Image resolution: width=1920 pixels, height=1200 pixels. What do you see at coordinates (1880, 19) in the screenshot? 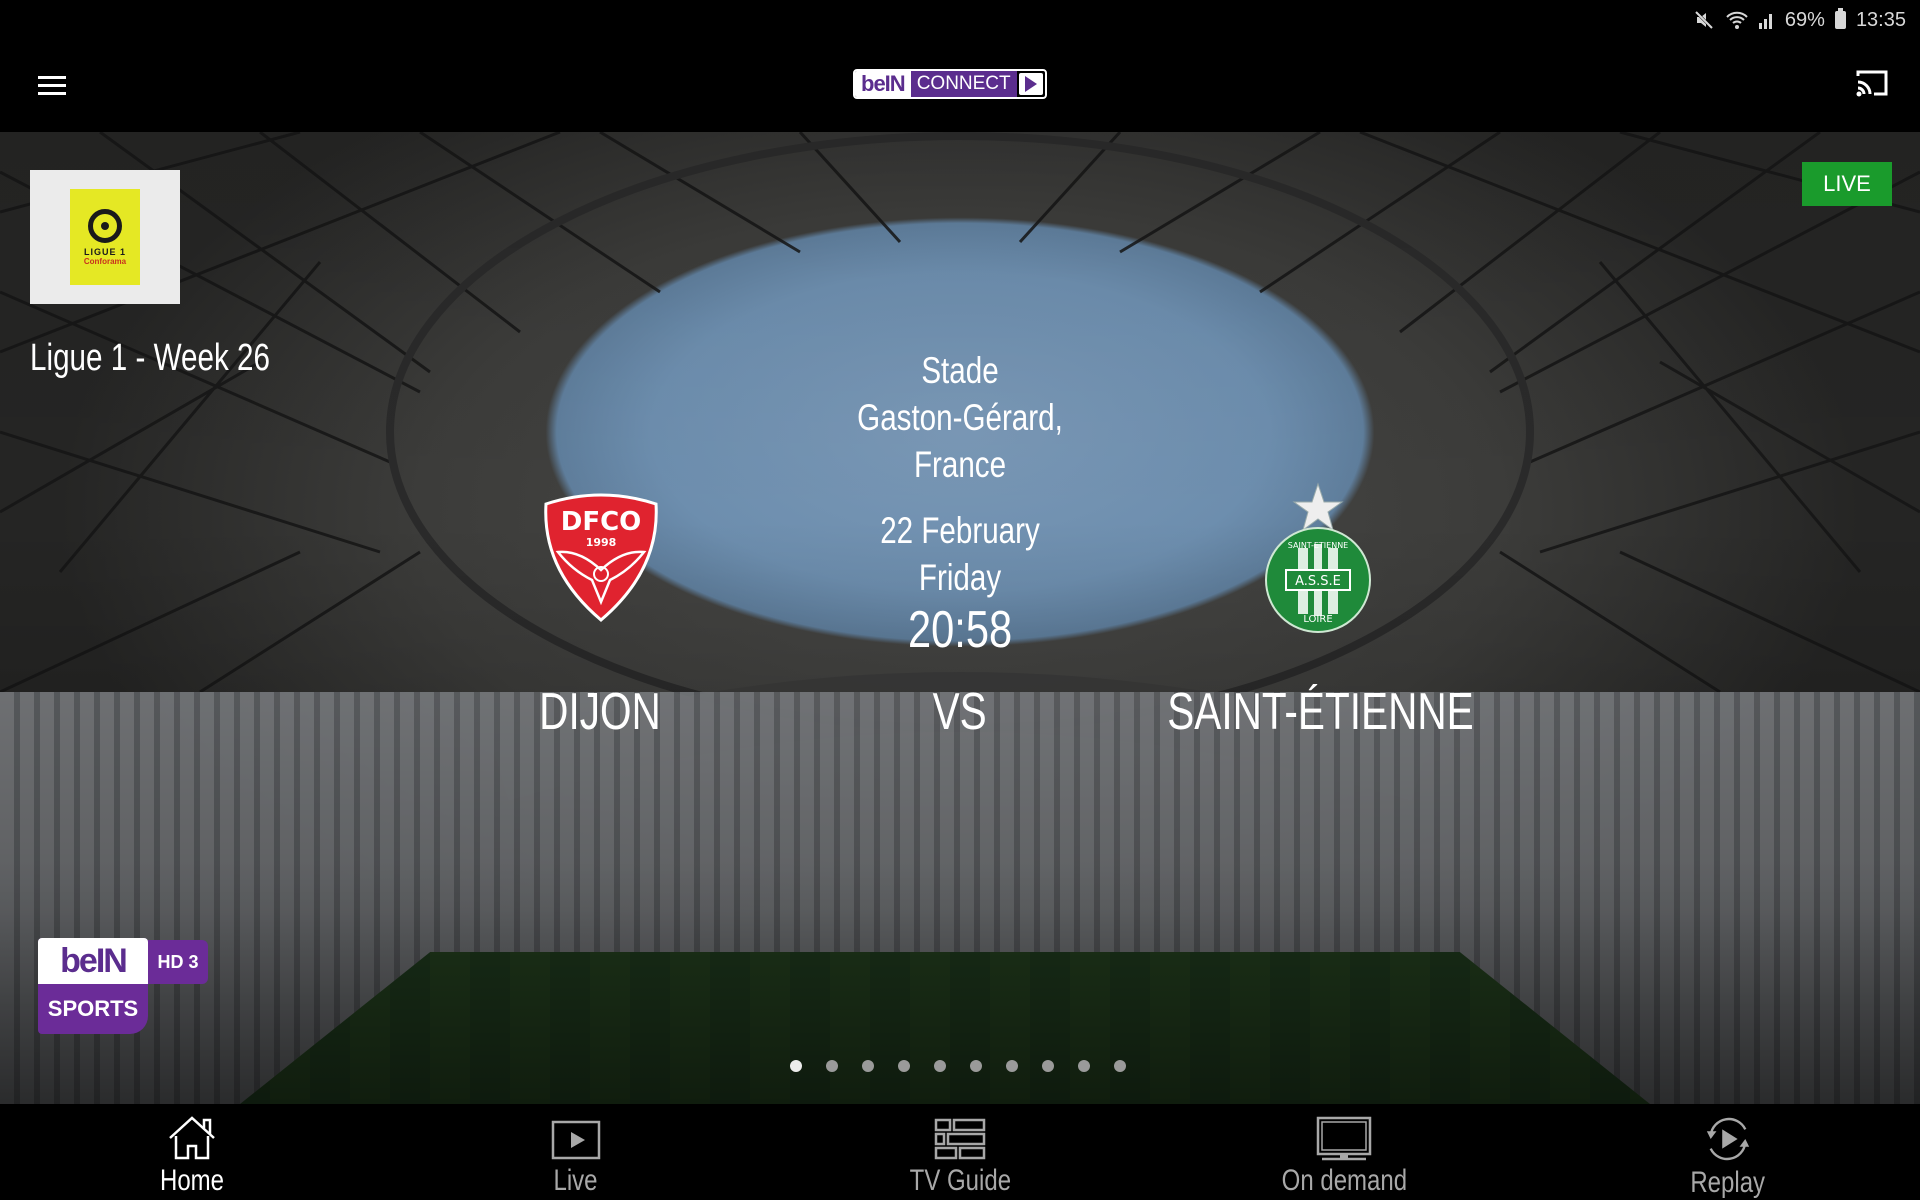
I see `clock: 13:35` at bounding box center [1880, 19].